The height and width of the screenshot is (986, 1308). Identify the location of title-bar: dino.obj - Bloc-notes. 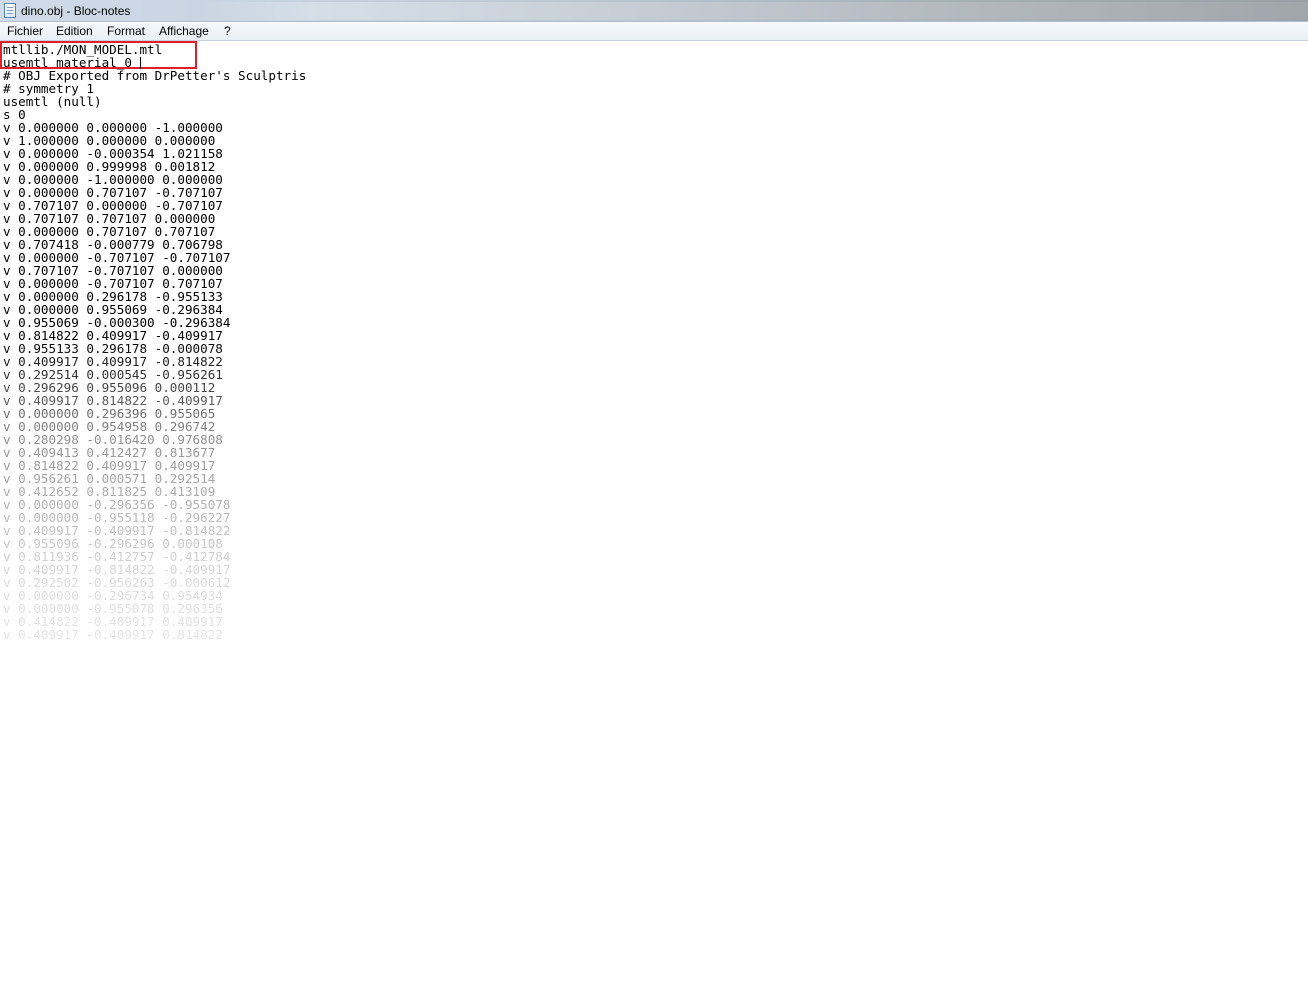
(654, 11).